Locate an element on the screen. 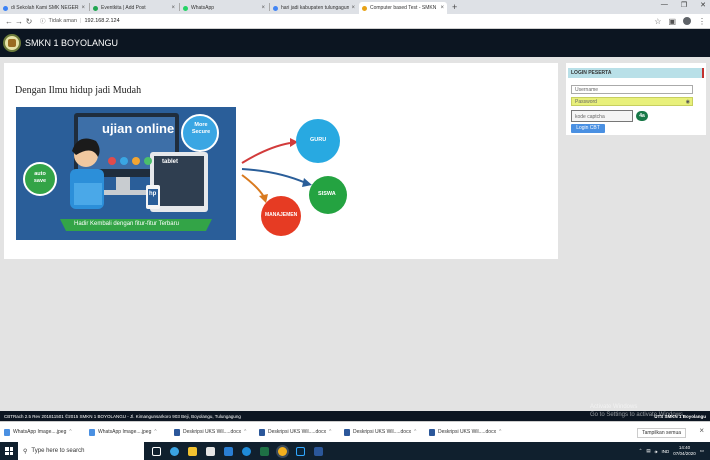 The image size is (710, 460). minimize-icon: — is located at coordinates (664, 5).